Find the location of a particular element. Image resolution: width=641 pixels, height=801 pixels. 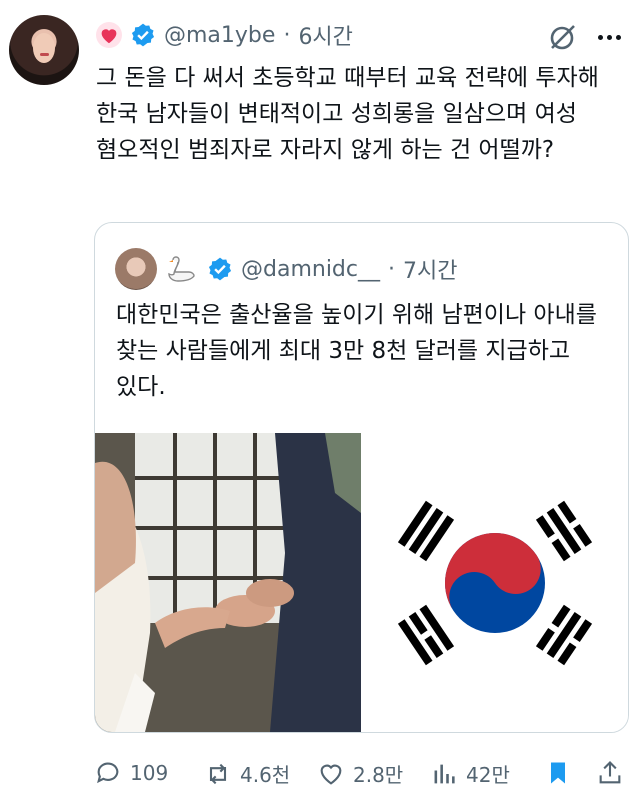

like-icon is located at coordinates (331, 774).